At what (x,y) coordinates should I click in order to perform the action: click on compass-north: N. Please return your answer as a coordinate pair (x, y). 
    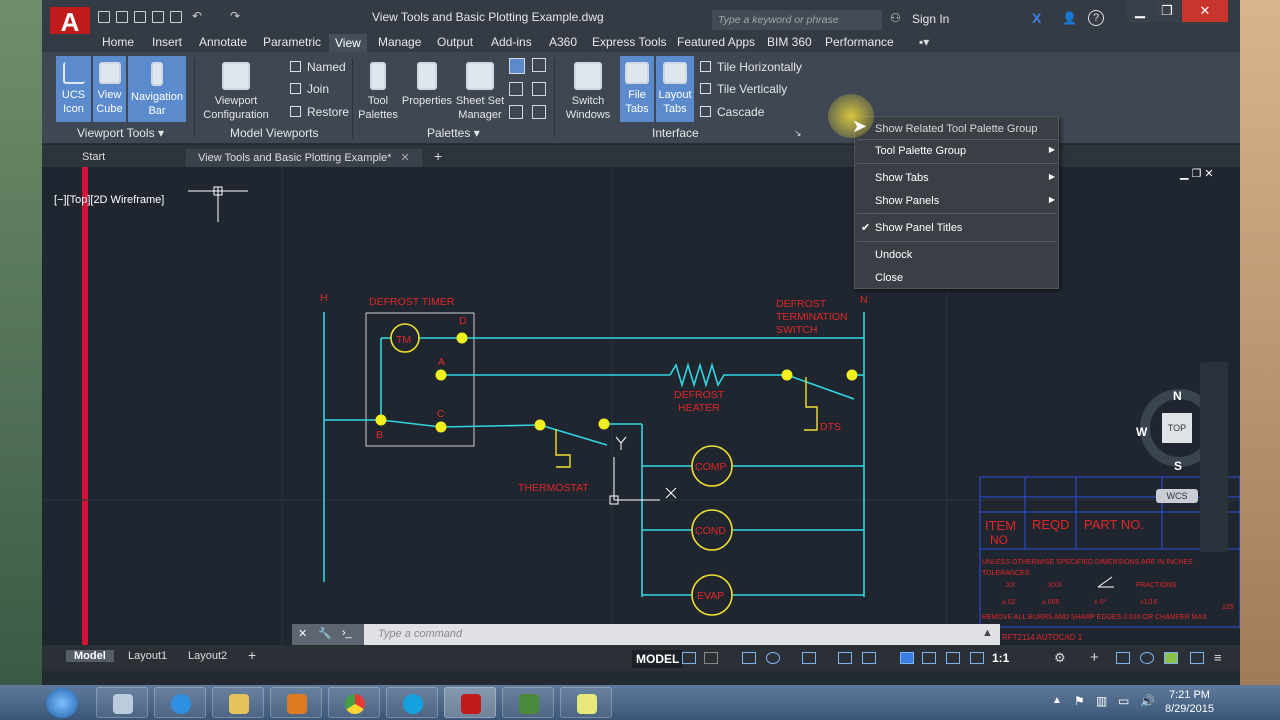
    Looking at the image, I should click on (1177, 396).